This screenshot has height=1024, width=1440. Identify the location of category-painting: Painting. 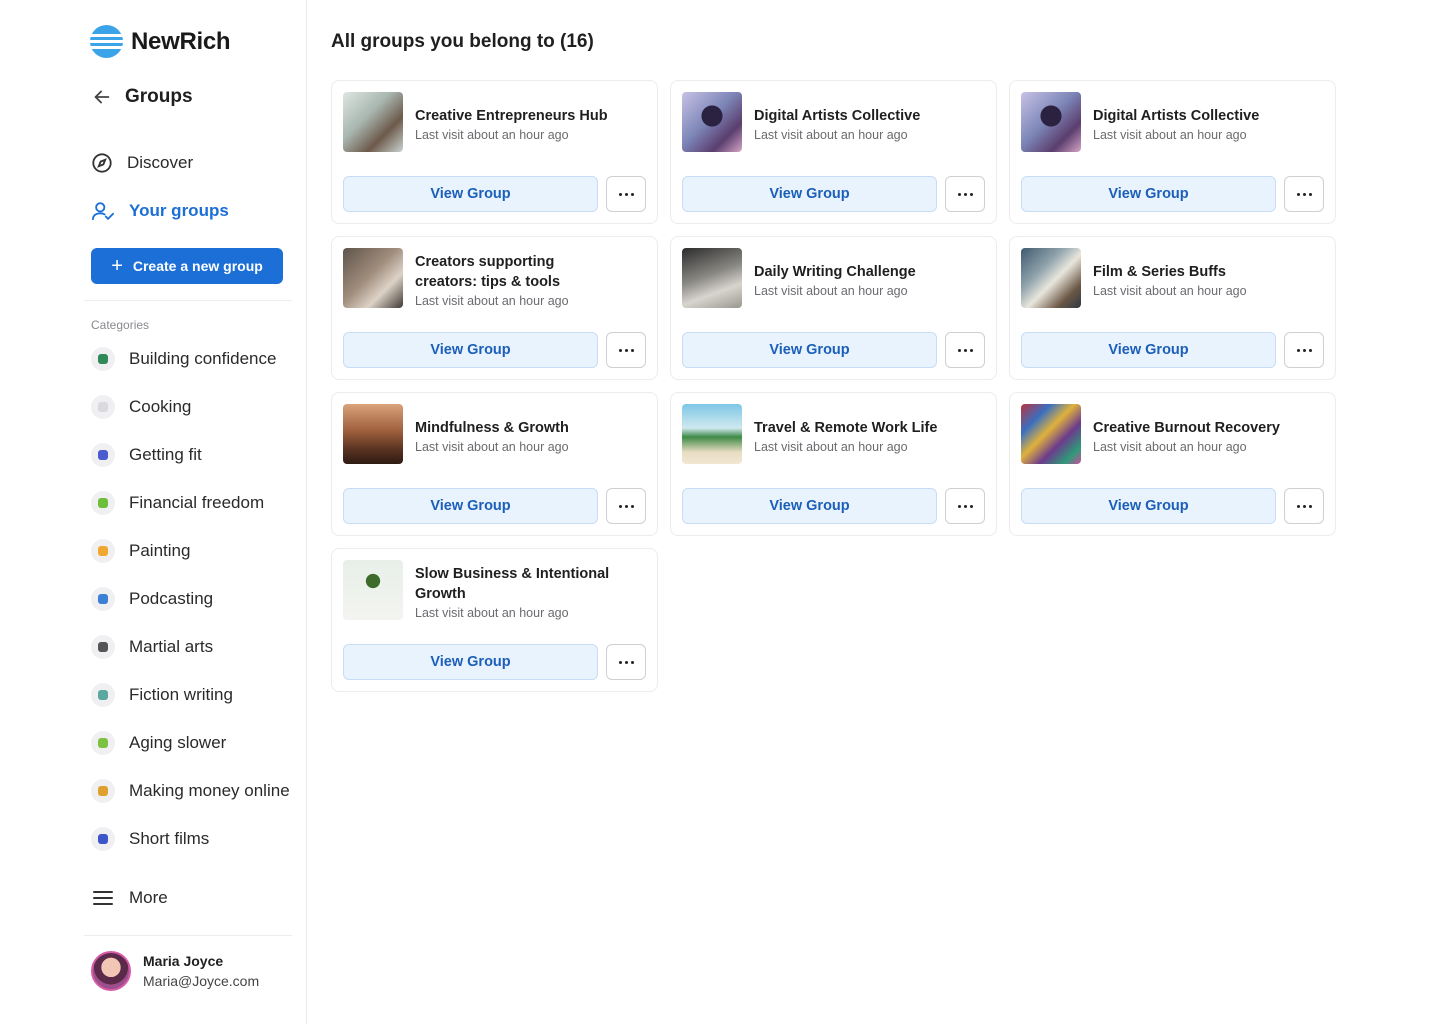
(140, 551).